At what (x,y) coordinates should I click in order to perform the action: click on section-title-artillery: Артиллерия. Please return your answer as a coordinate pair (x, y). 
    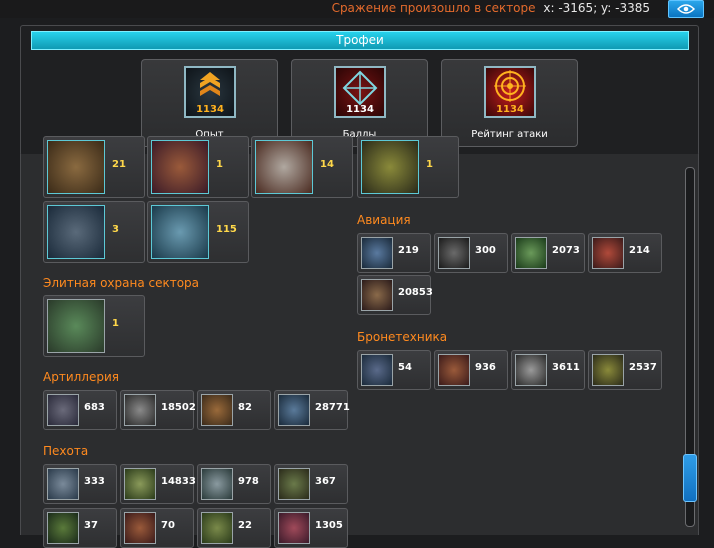
    Looking at the image, I should click on (81, 377).